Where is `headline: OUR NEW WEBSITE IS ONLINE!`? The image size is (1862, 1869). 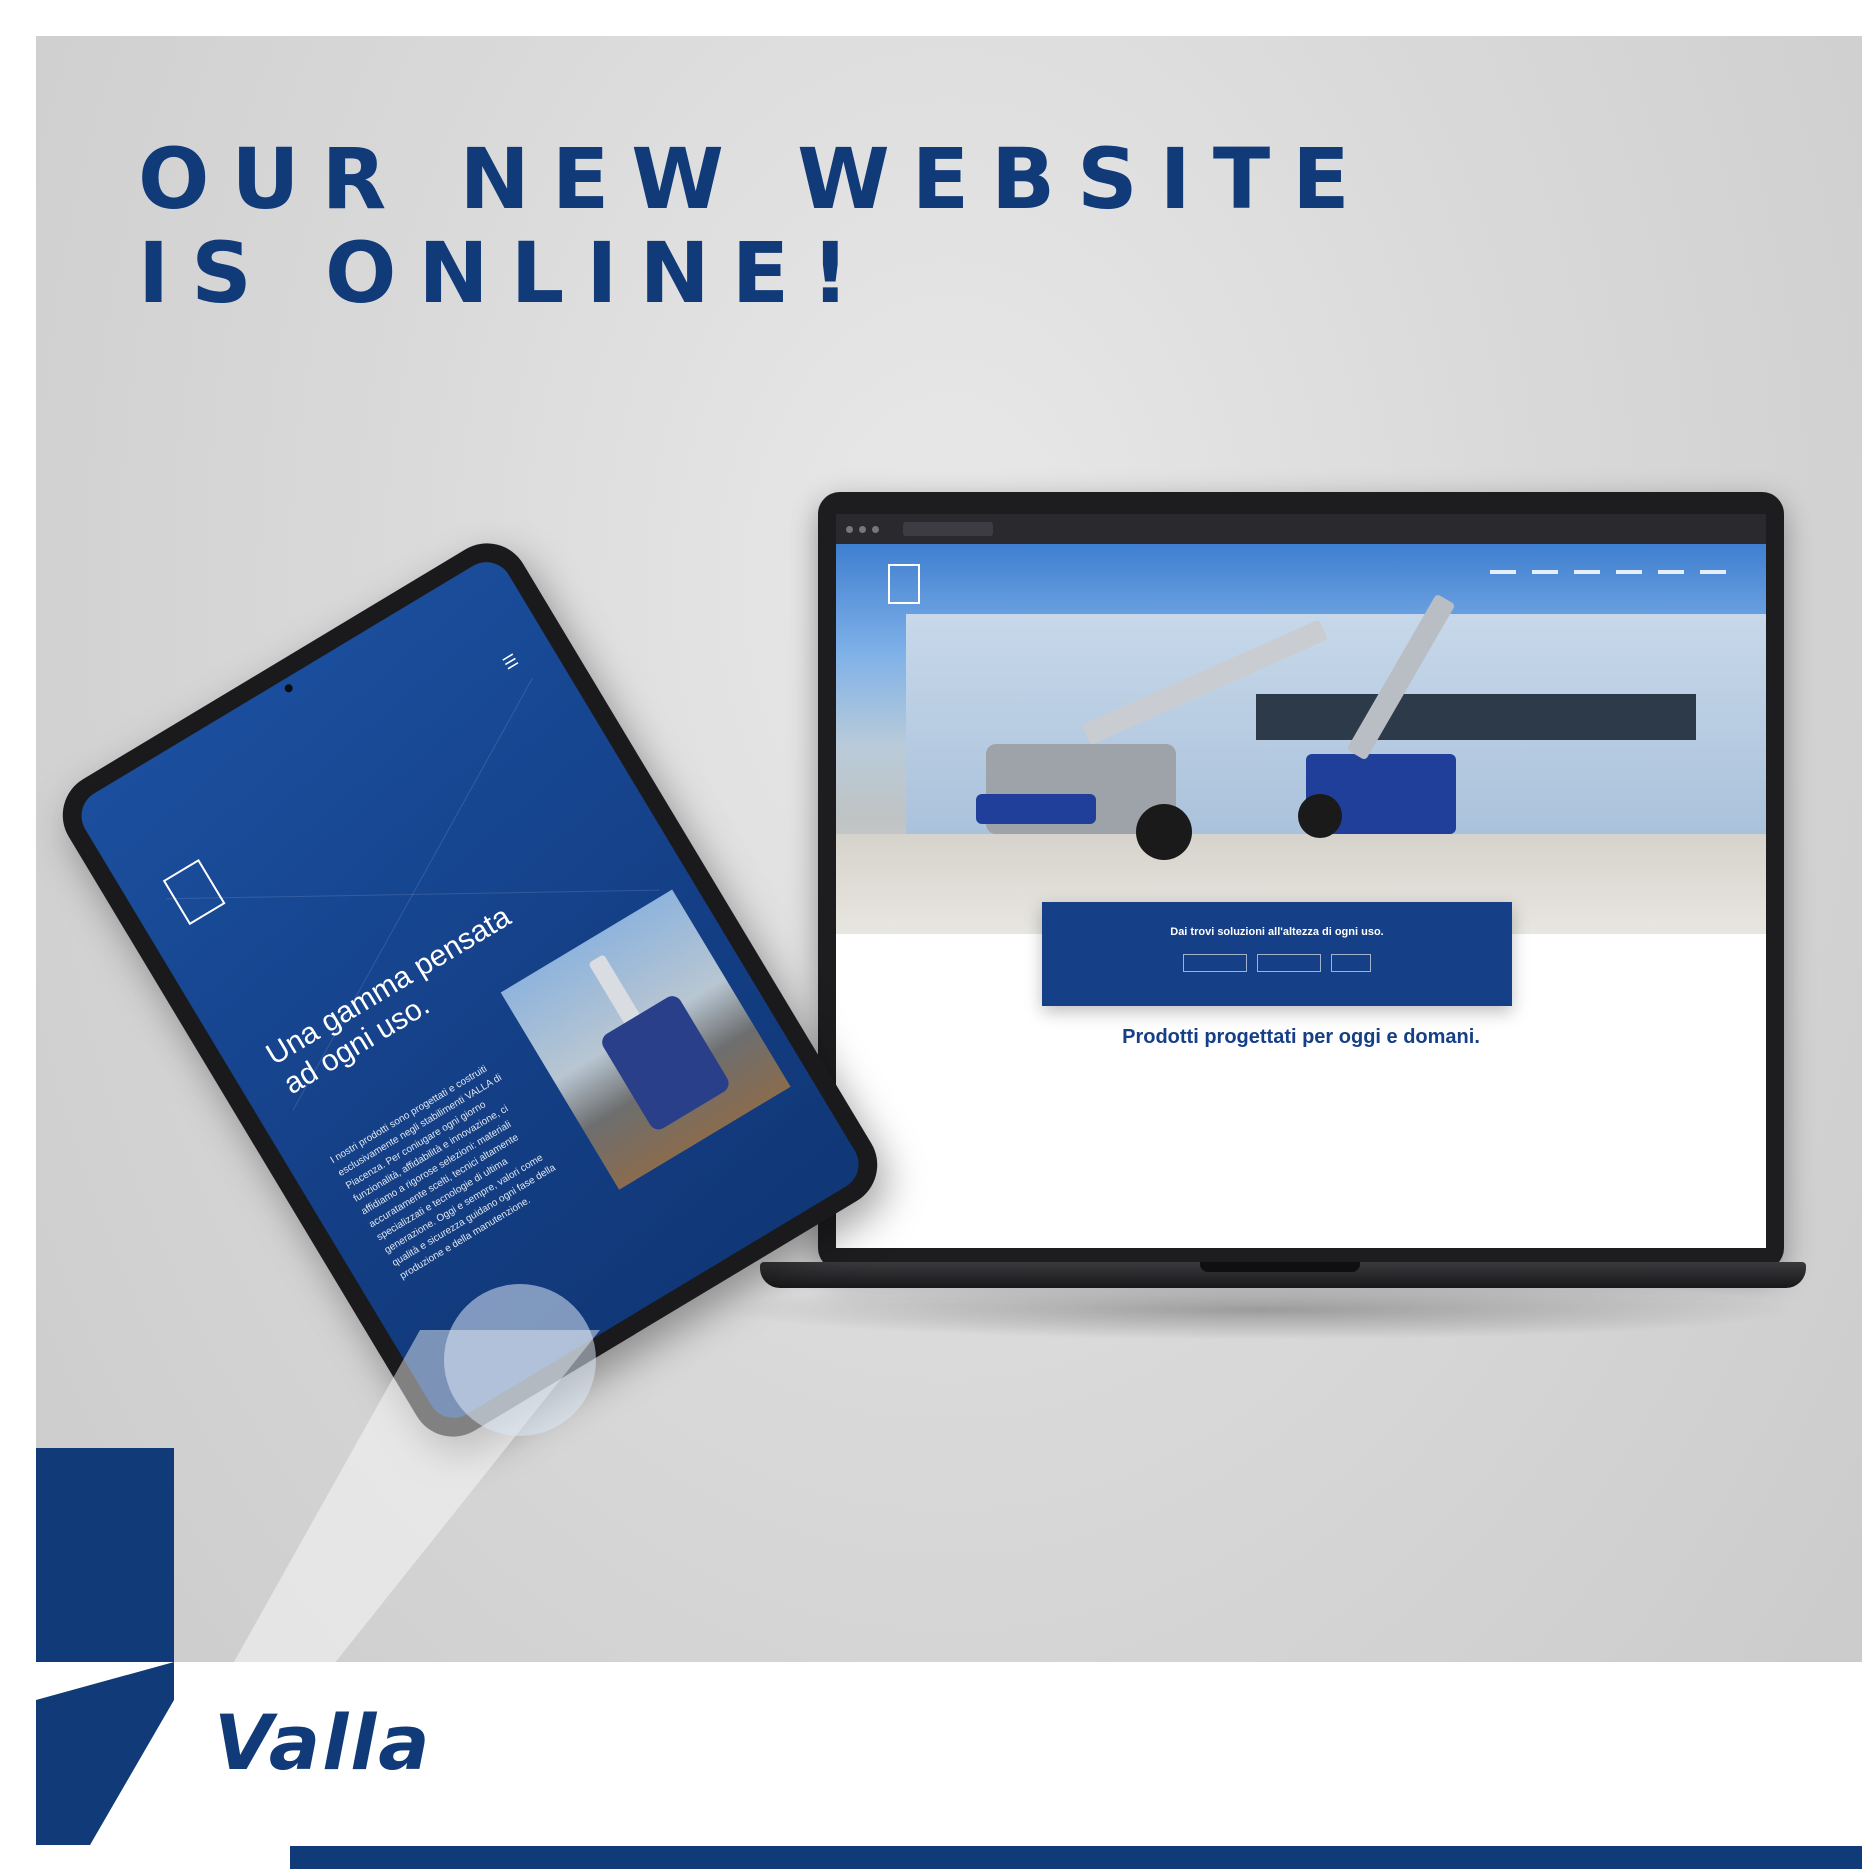 headline: OUR NEW WEBSITE IS ONLINE! is located at coordinates (755, 226).